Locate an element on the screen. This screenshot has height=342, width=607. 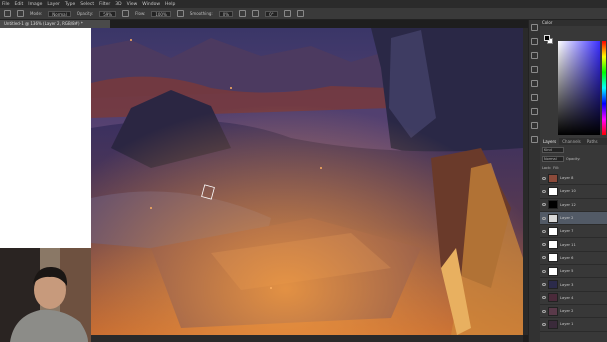
layer-row: Layer 3 is located at coordinates (573, 285).